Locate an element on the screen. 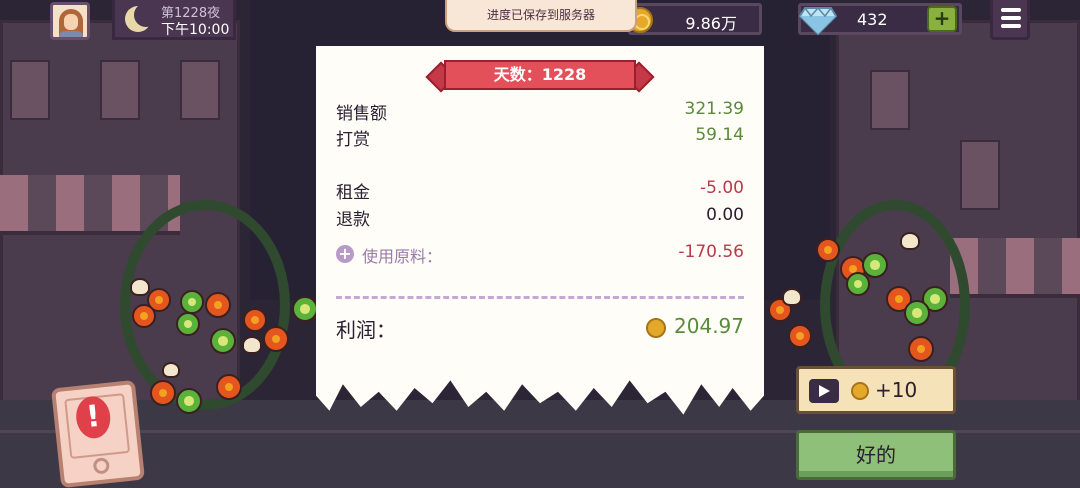  shop-awning is located at coordinates (1015, 268).